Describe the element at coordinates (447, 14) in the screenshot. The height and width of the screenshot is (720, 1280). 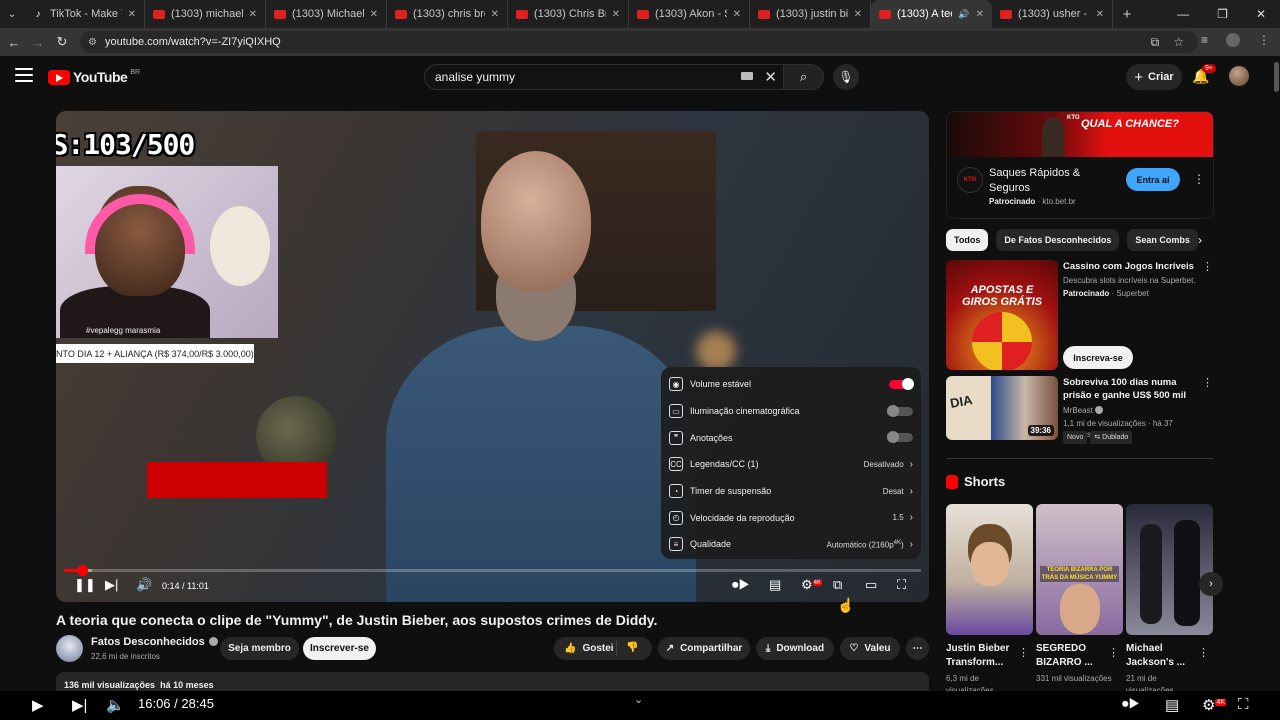
I see `browser-tab: (1303) chris brown - ✕` at that location.